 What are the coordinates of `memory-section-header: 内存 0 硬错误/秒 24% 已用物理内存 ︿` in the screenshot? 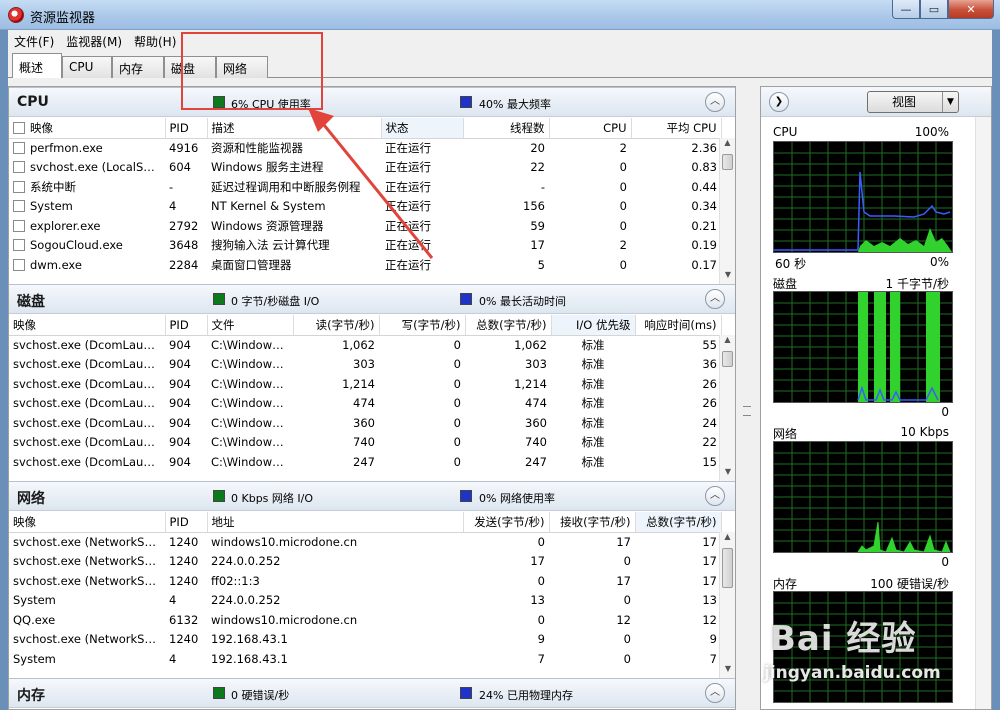 It's located at (372, 693).